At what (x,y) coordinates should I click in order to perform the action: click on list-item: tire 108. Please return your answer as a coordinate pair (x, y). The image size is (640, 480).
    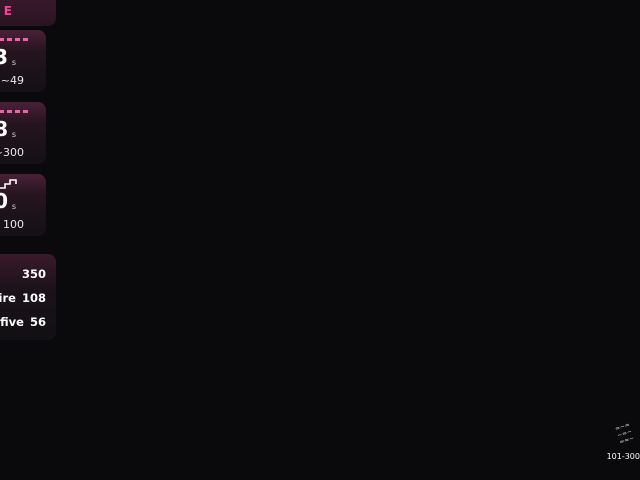
    Looking at the image, I should click on (23, 298).